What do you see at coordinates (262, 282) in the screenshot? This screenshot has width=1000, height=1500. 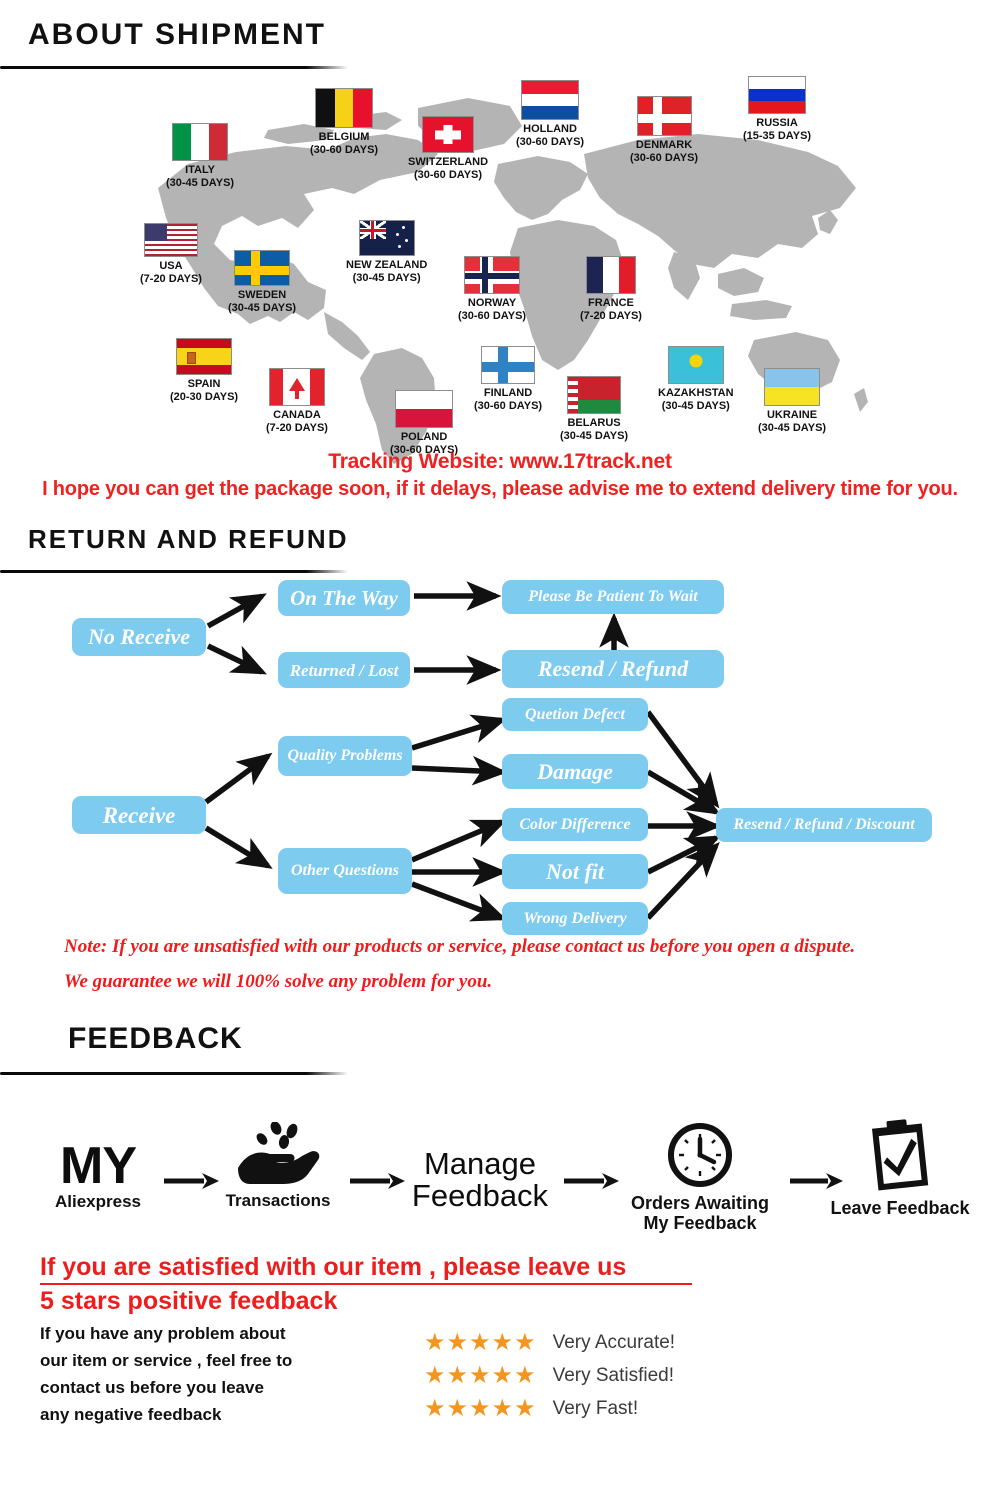 I see `destination-sweden: SWEDEN (30-45 DAYS)` at bounding box center [262, 282].